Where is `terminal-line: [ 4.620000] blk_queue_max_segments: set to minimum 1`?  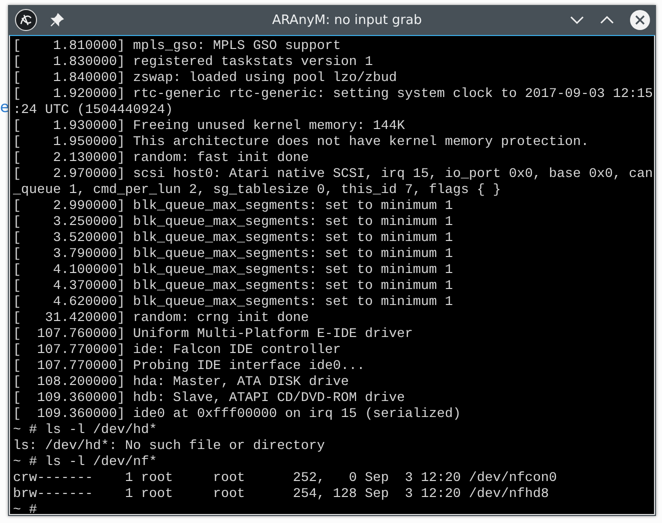 terminal-line: [ 4.620000] blk_queue_max_segments: set to minimum 1 is located at coordinates (233, 303).